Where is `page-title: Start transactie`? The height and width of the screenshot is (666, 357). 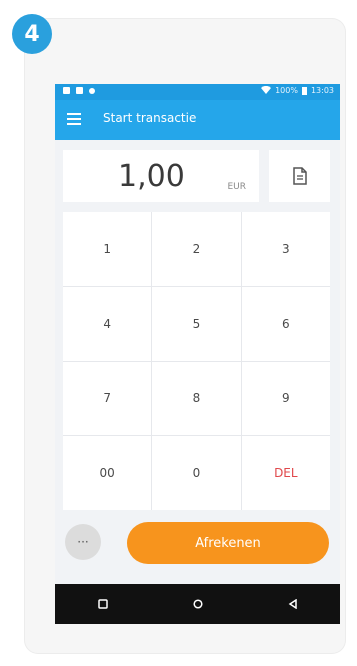 page-title: Start transactie is located at coordinates (150, 118).